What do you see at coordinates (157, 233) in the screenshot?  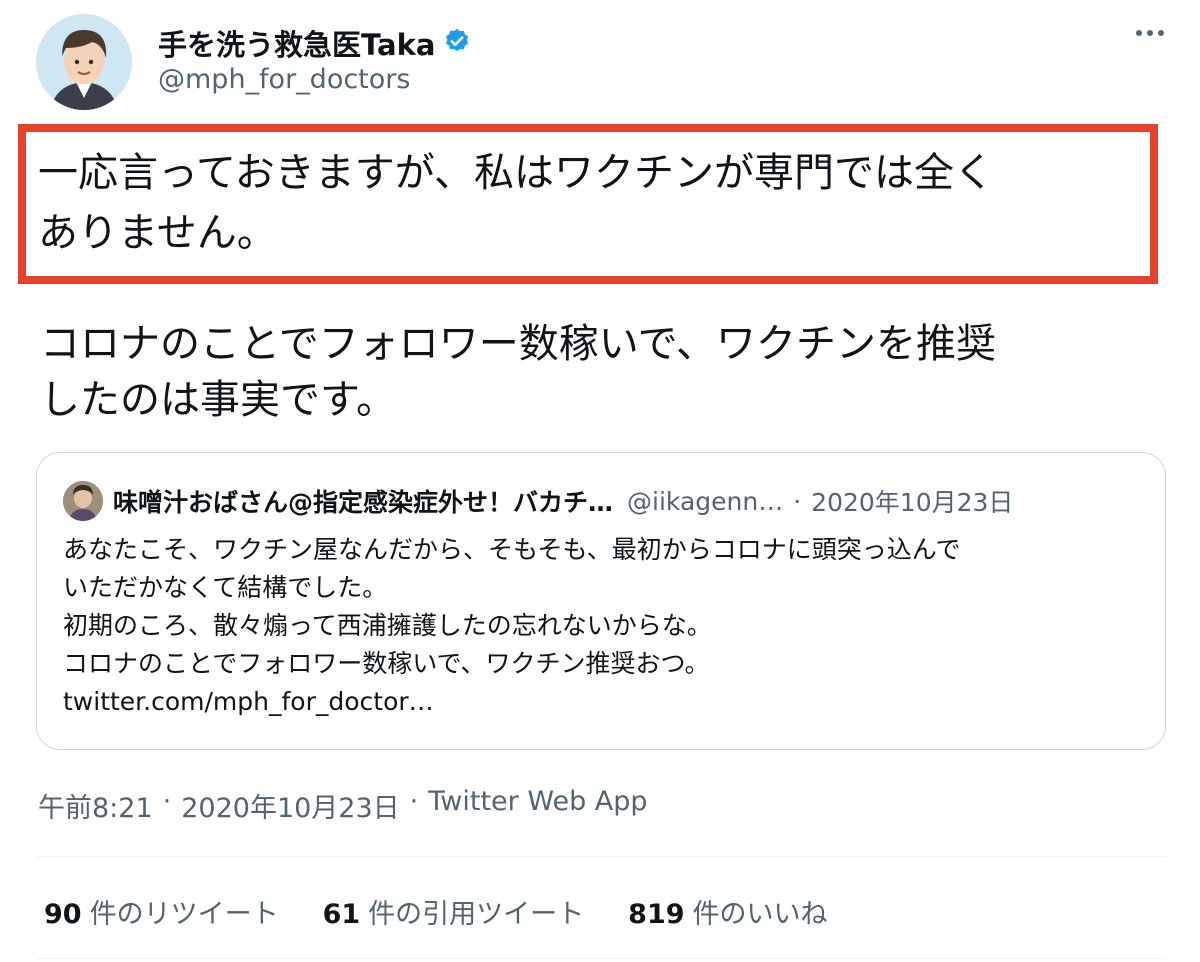 I see `tweet-highlight-line-2: ありません。` at bounding box center [157, 233].